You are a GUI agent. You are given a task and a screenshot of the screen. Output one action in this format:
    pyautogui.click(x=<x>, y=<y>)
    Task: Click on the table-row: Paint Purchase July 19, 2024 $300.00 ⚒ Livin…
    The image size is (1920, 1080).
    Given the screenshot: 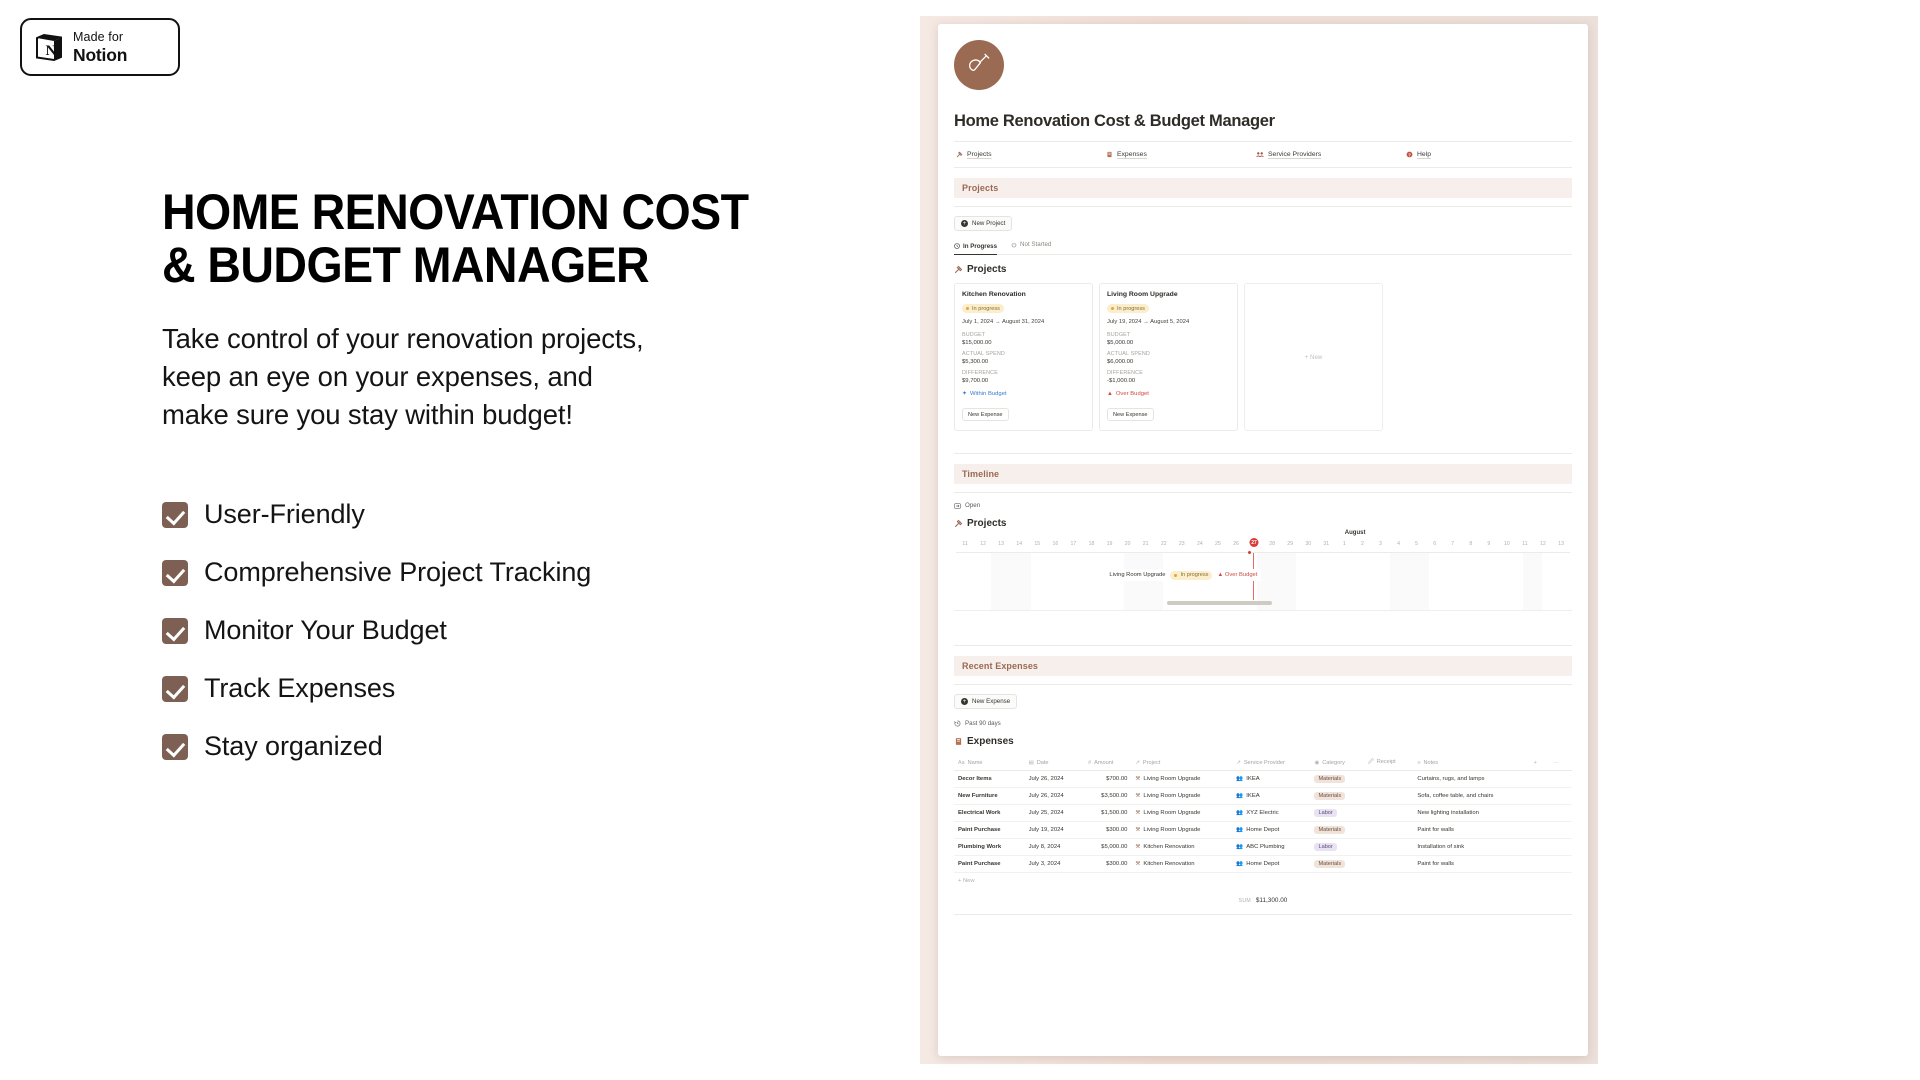 What is the action you would take?
    pyautogui.click(x=1263, y=830)
    